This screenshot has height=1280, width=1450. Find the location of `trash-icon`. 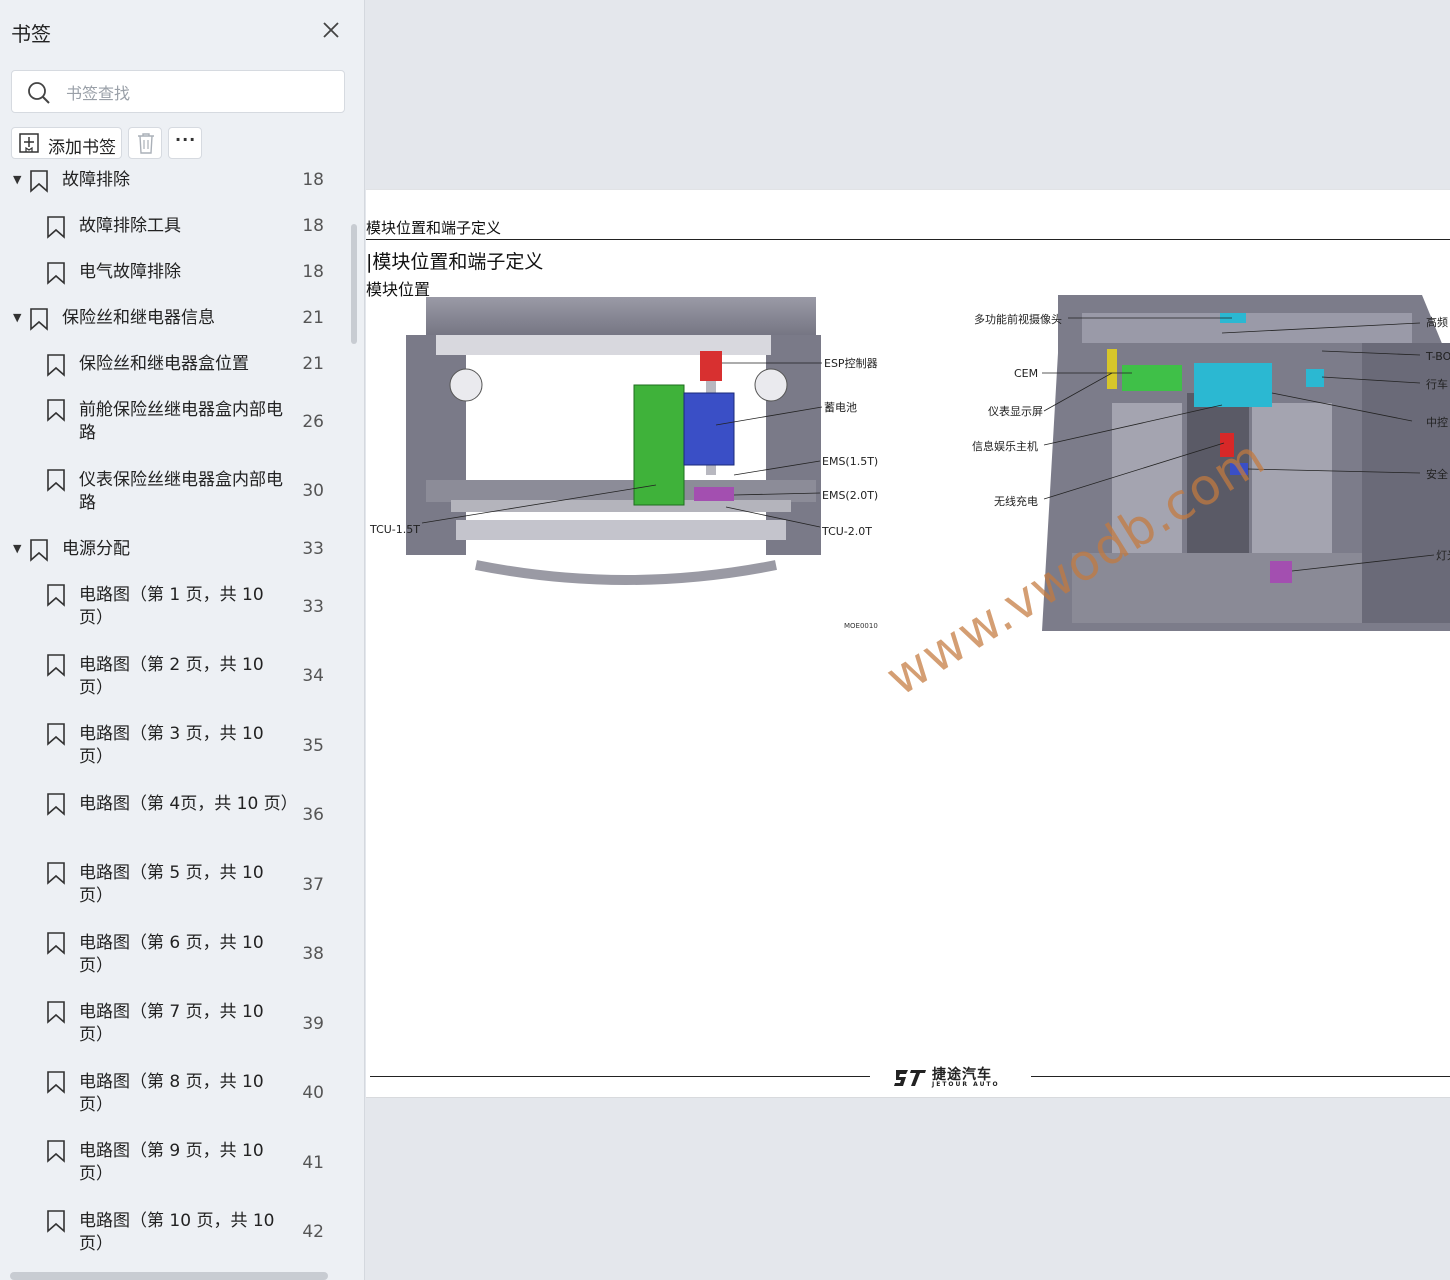

trash-icon is located at coordinates (146, 143).